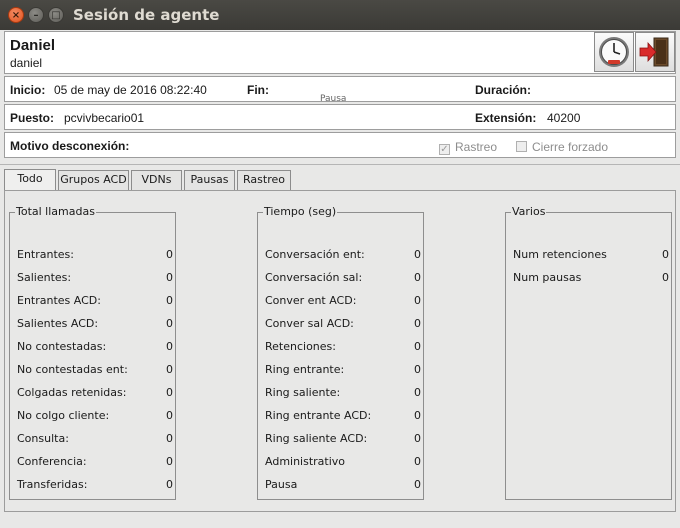  I want to click on rastreo-checkbox-label: Rastreo, so click(476, 147).